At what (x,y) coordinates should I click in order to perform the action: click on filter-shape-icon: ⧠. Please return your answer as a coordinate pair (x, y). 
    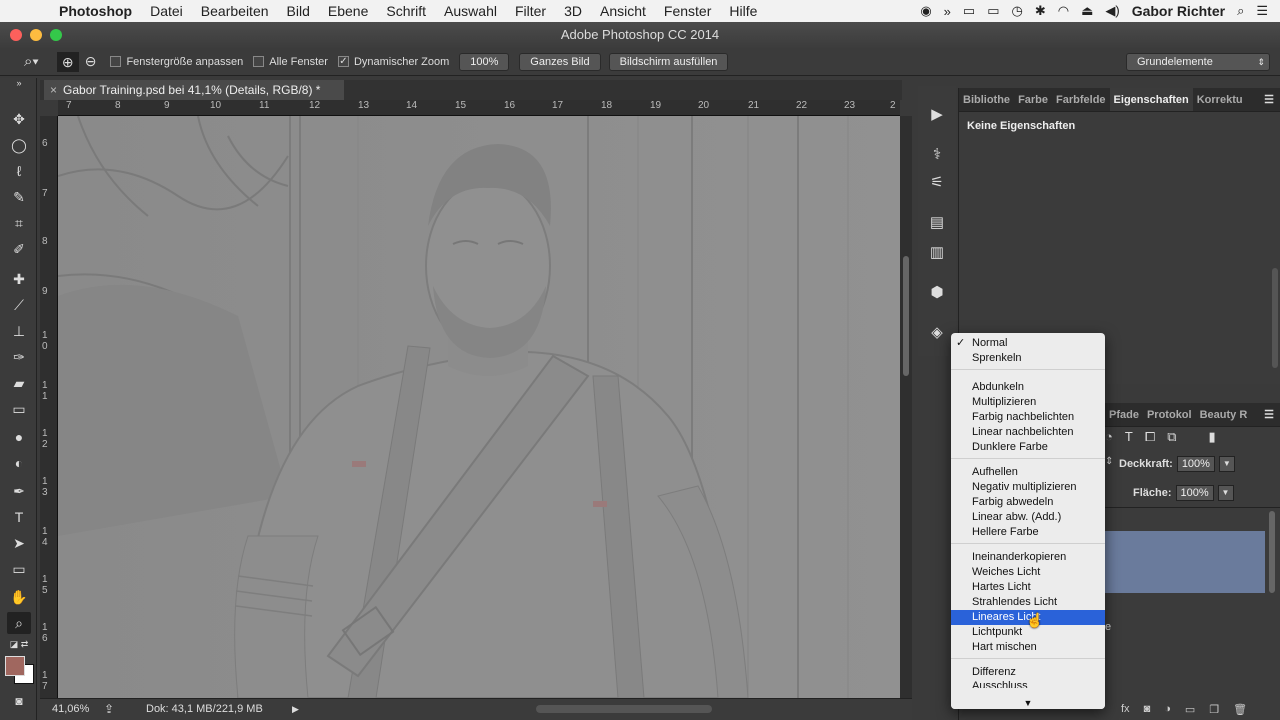
    Looking at the image, I should click on (1150, 437).